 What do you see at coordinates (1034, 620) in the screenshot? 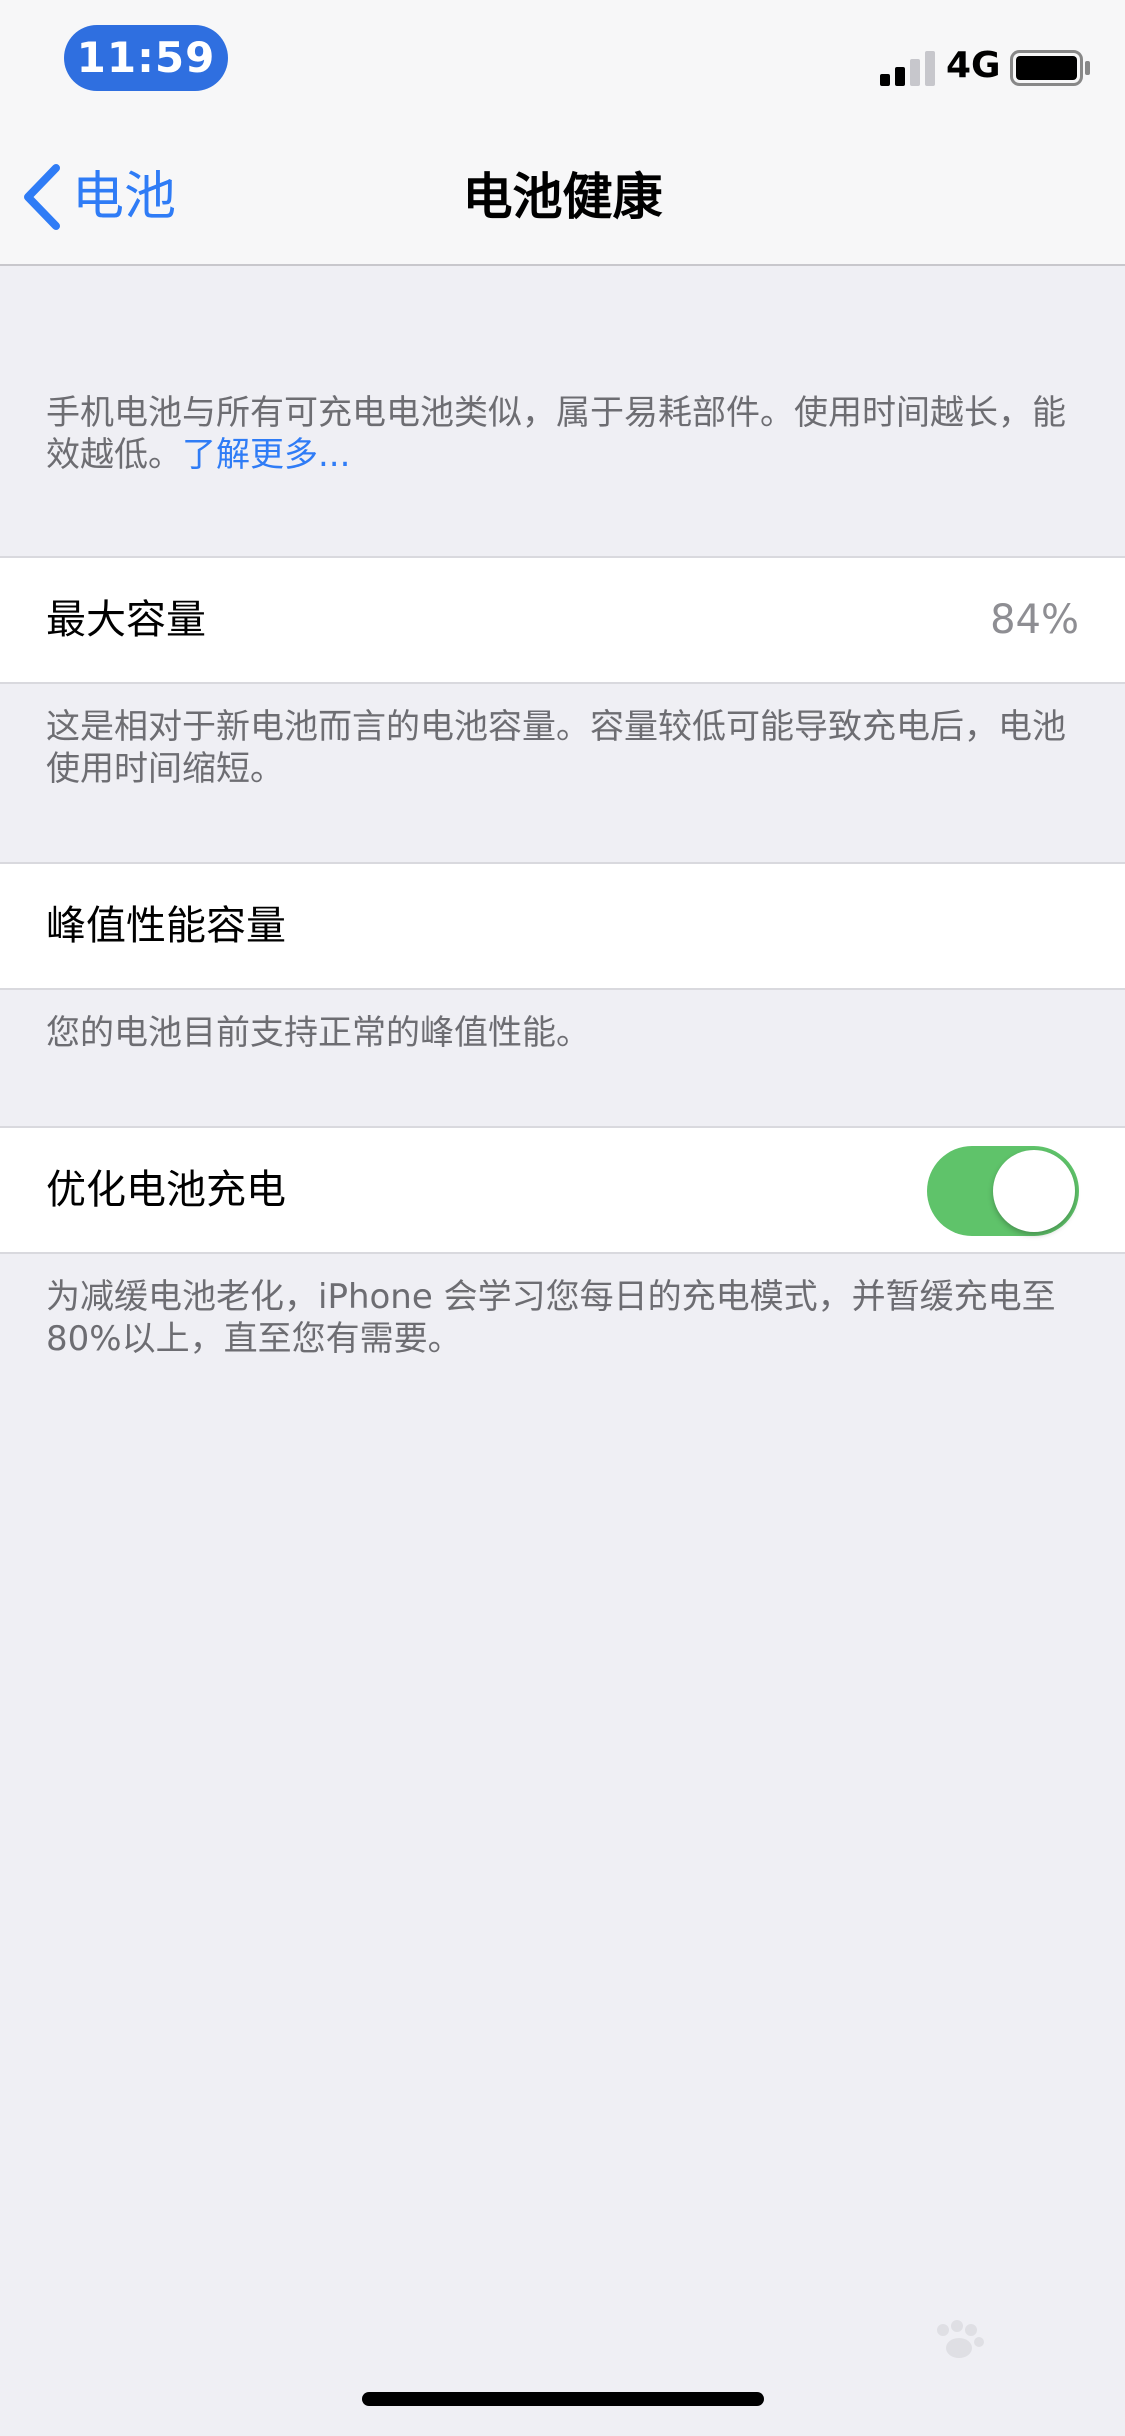
I see `max-capacity-value: 84%` at bounding box center [1034, 620].